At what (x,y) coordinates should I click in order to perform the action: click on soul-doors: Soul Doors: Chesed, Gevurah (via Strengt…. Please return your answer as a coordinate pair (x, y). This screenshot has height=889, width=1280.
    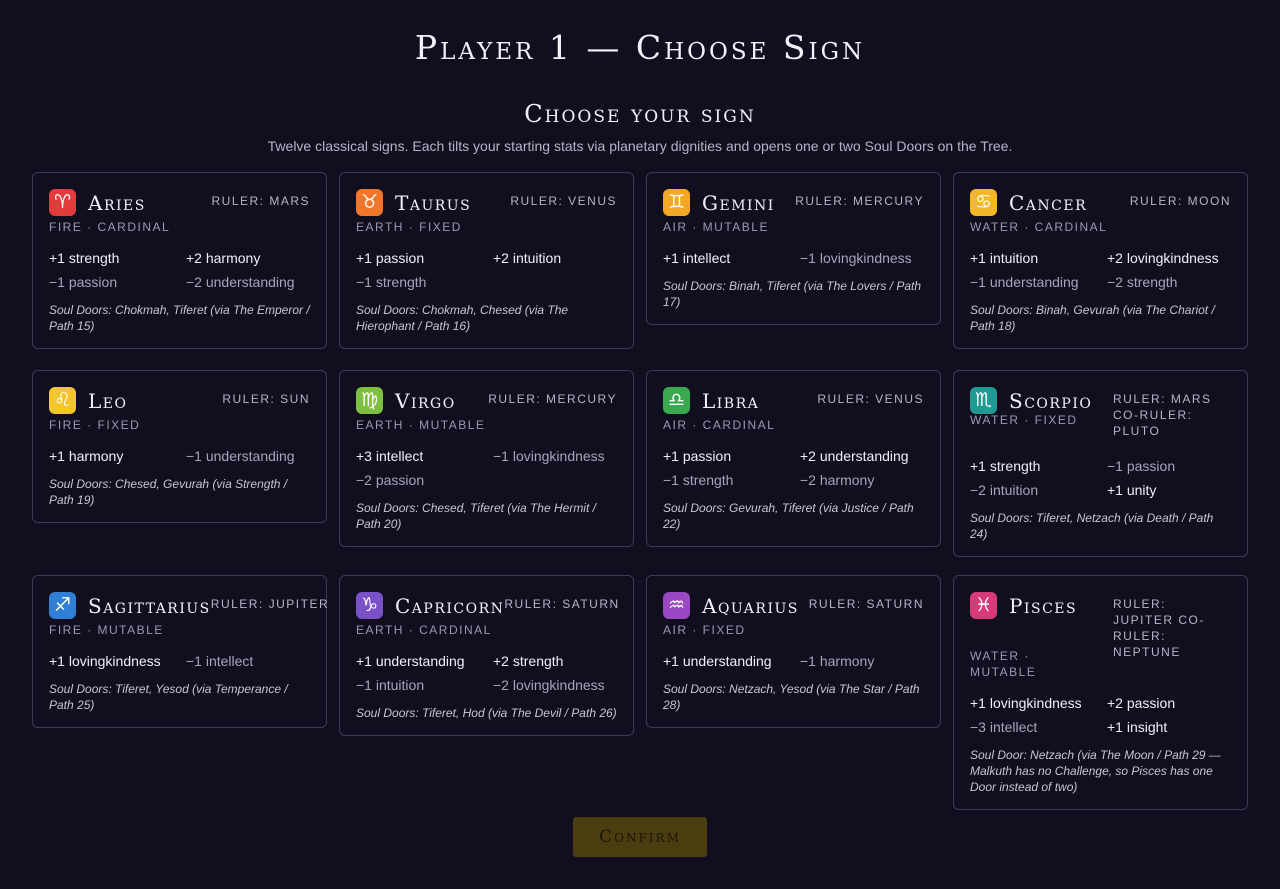
    Looking at the image, I should click on (168, 492).